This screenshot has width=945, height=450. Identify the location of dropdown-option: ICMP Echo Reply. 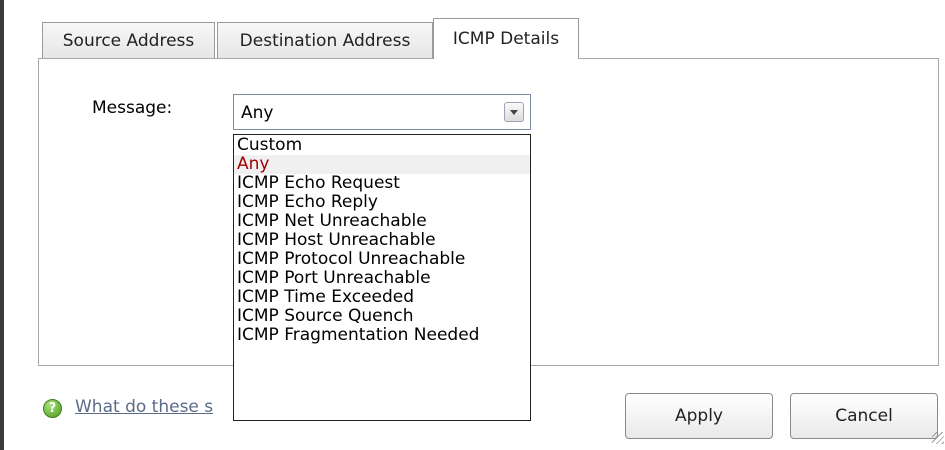
(382, 202).